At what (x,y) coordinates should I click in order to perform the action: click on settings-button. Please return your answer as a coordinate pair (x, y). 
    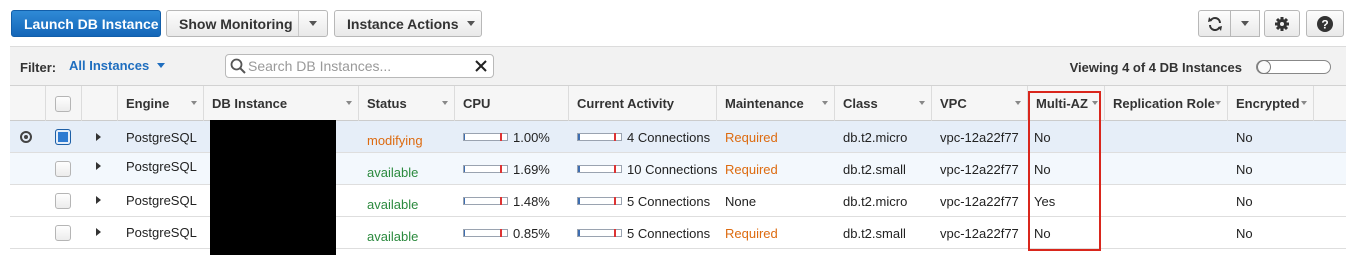
    Looking at the image, I should click on (1282, 23).